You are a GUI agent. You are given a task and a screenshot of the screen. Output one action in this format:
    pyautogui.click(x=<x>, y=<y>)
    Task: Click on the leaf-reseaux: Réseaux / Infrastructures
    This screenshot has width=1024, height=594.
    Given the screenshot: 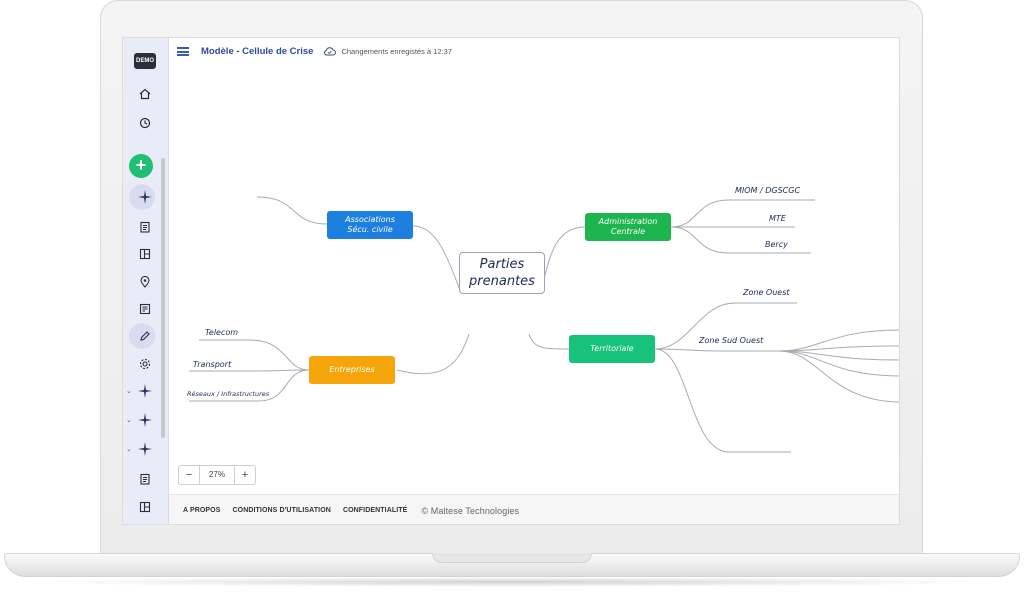 What is the action you would take?
    pyautogui.click(x=228, y=394)
    